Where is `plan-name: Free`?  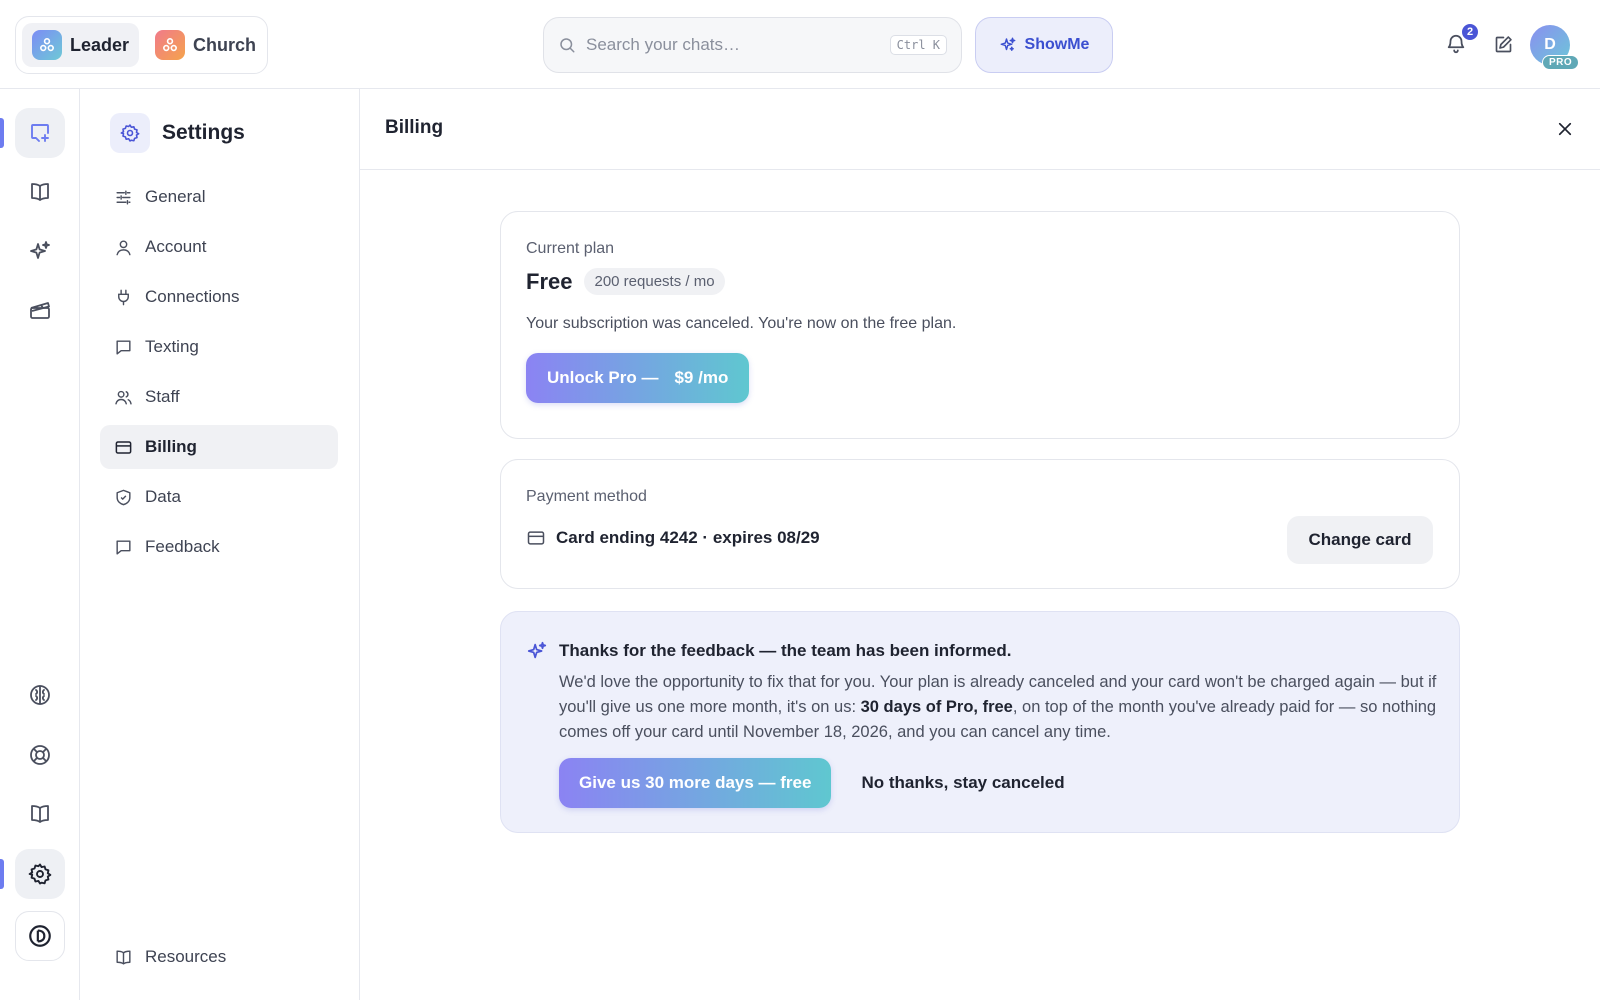
plan-name: Free is located at coordinates (549, 281).